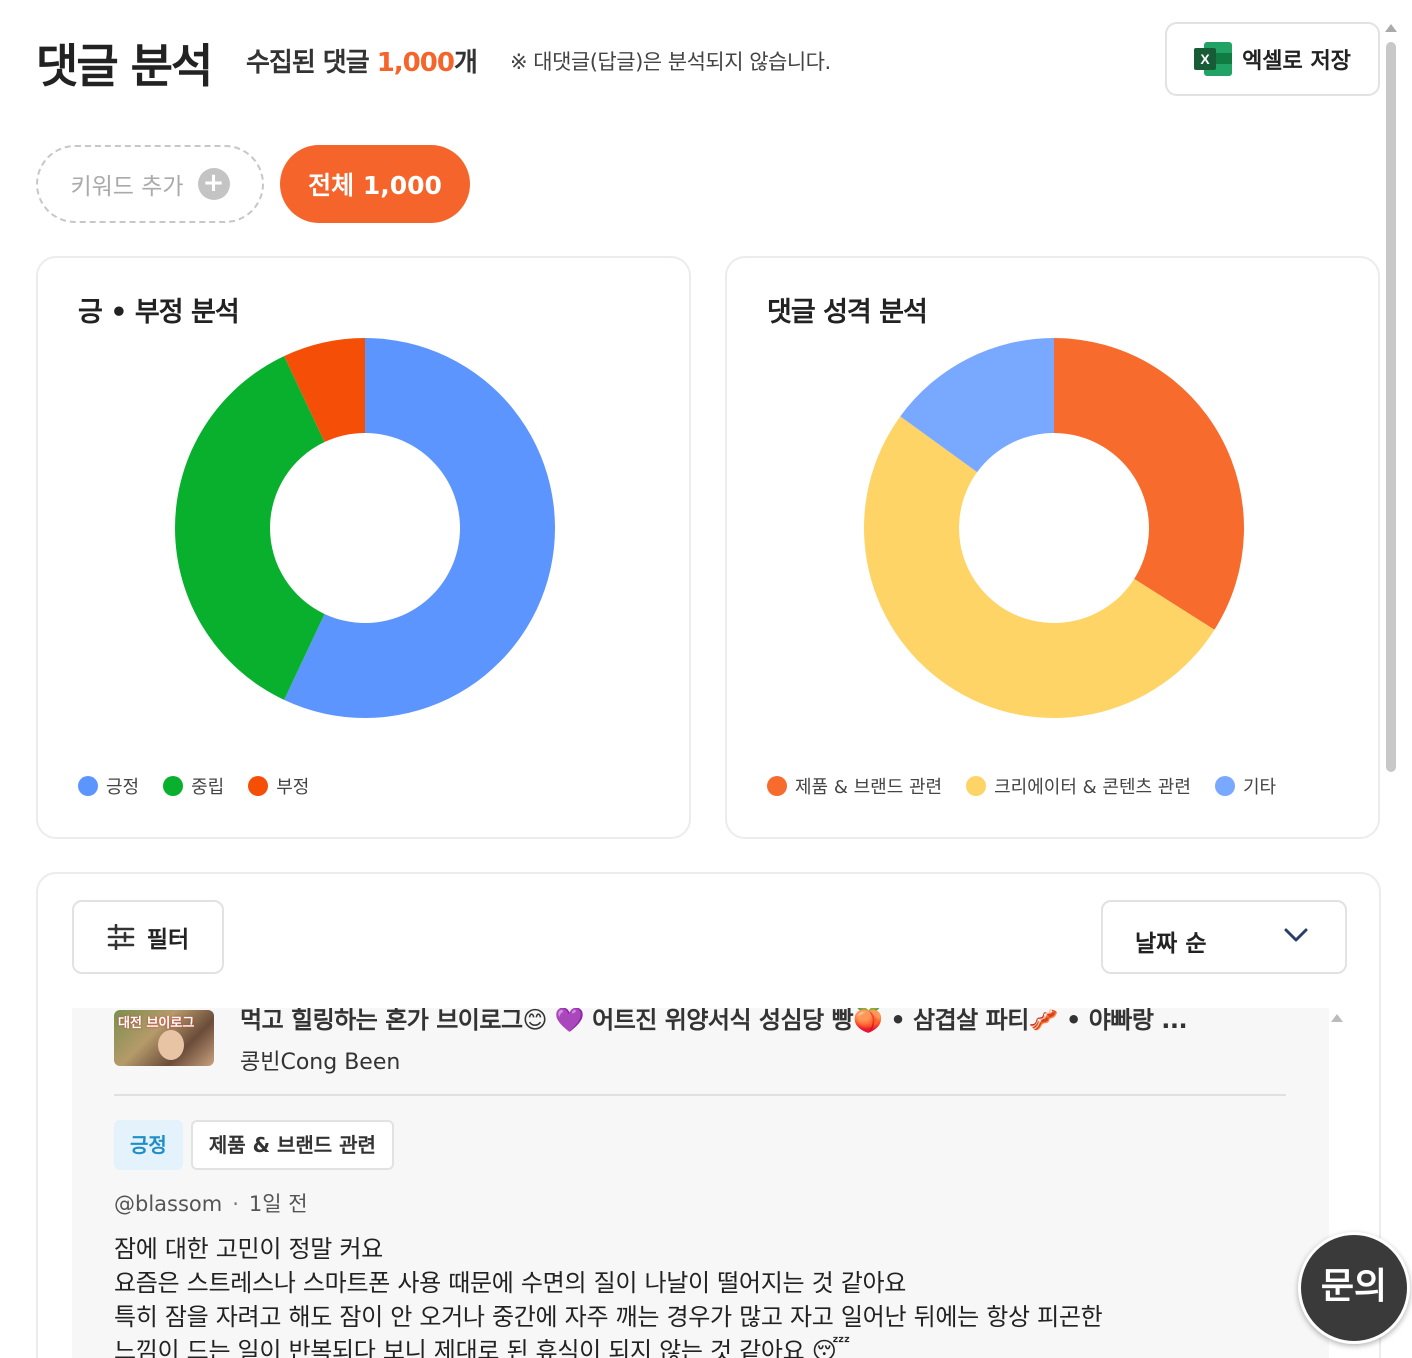 This screenshot has width=1412, height=1358. What do you see at coordinates (1092, 787) in the screenshot?
I see `legend-label: 크리에이터 & 콘텐츠 관련` at bounding box center [1092, 787].